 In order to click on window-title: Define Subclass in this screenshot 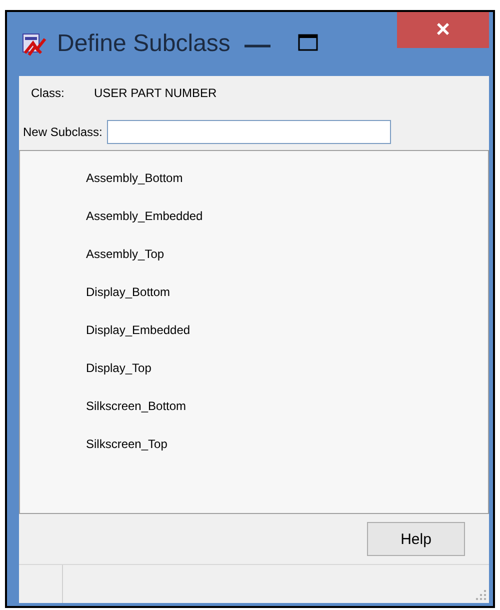, I will do `click(143, 44)`.